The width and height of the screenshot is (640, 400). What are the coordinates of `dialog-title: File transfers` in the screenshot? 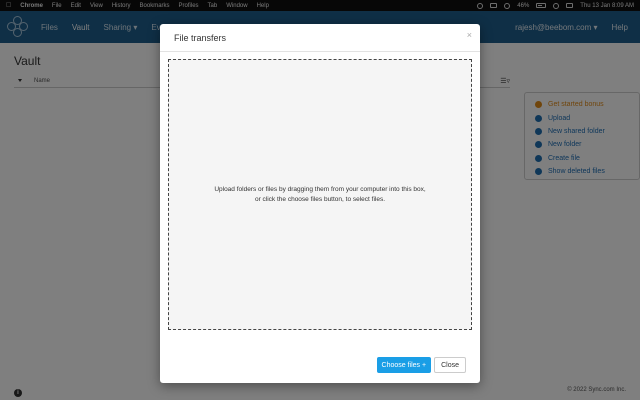 It's located at (200, 37).